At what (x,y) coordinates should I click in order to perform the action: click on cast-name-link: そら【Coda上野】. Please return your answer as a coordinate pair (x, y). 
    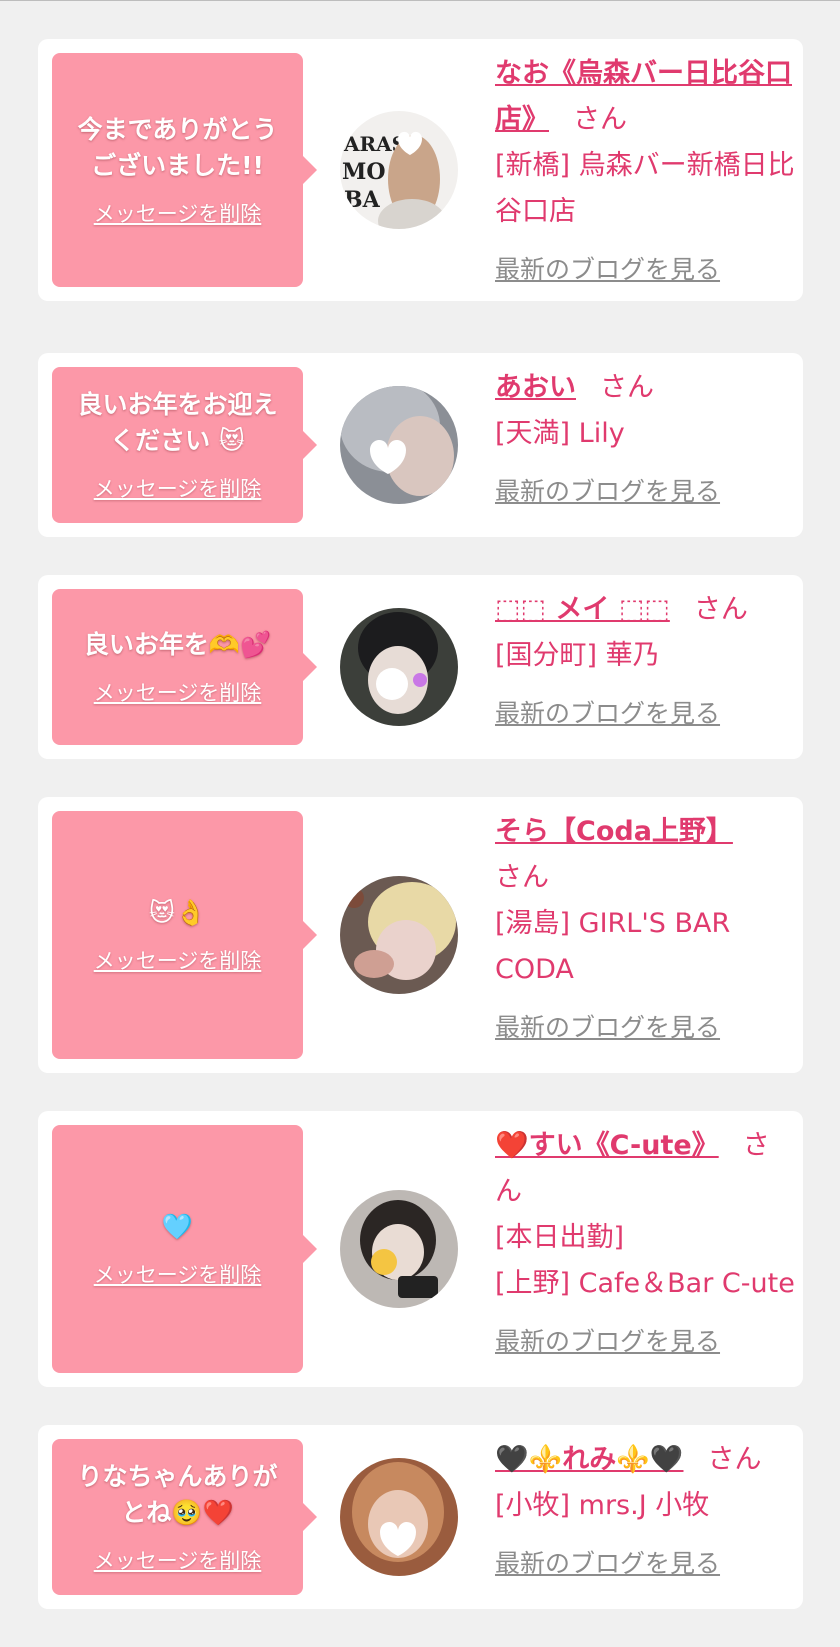
    Looking at the image, I should click on (614, 831).